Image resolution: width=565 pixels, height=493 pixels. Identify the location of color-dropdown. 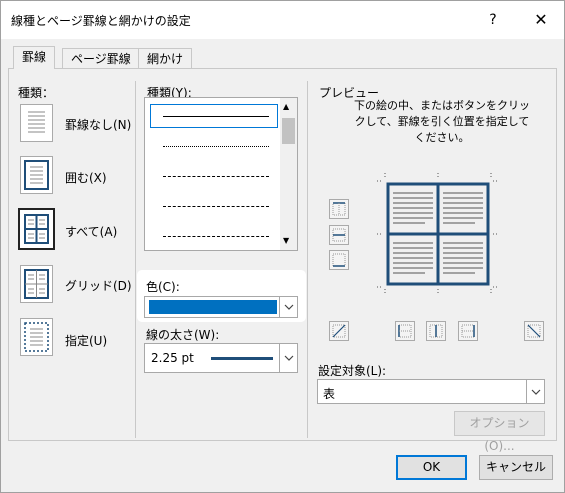
(221, 307).